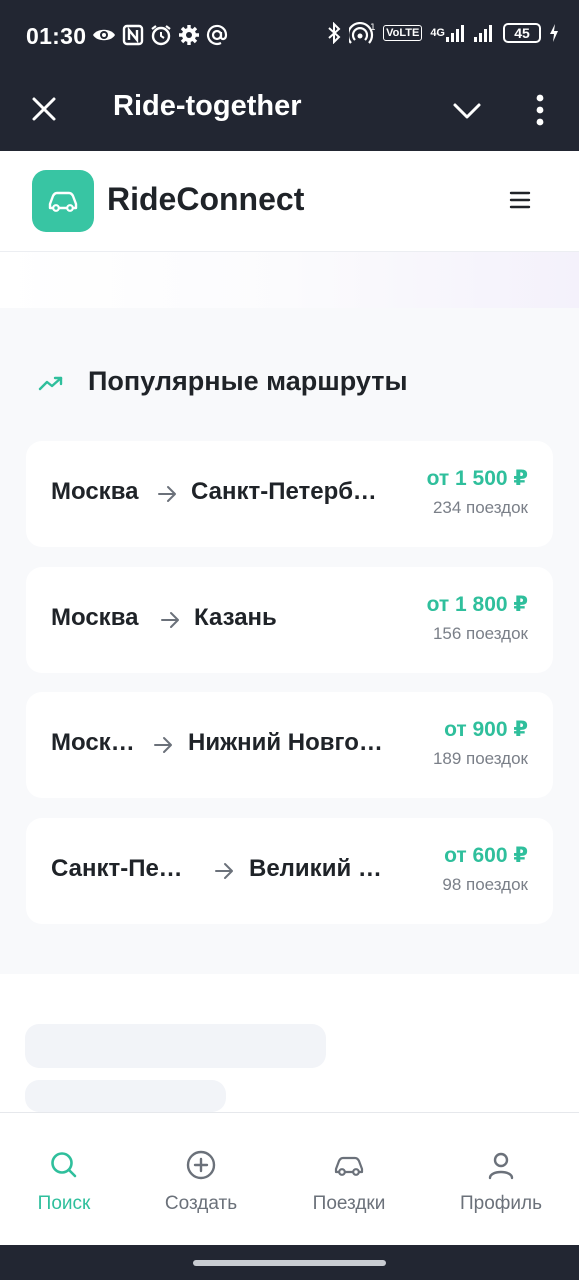  I want to click on nfc-icon, so click(133, 35).